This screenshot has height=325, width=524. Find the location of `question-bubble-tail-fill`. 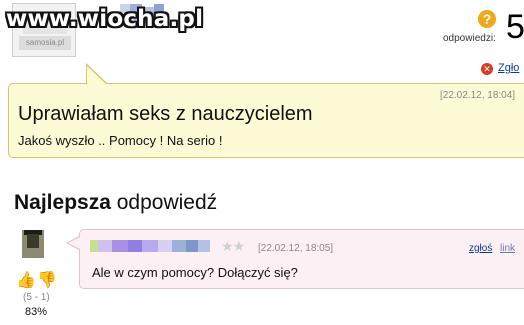

question-bubble-tail-fill is located at coordinates (96, 75).